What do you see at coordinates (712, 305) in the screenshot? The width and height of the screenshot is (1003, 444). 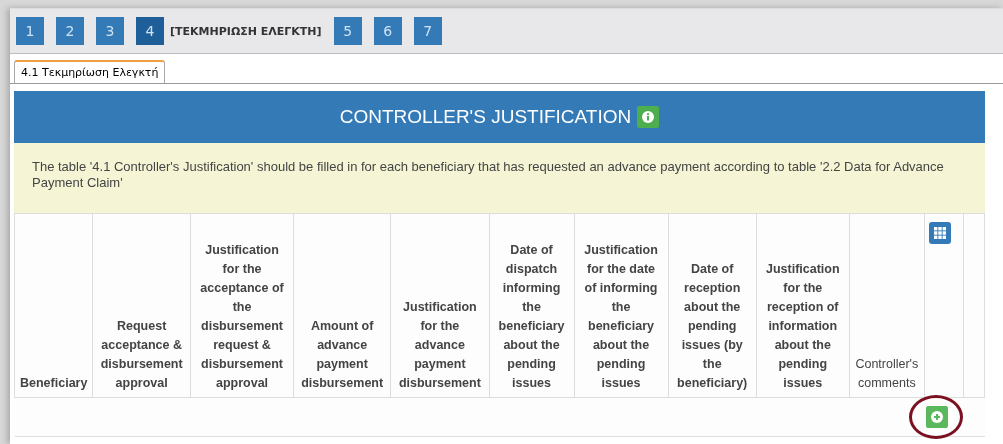 I see `column-header: Date of reception about the pending issues (by the beneficiary)` at bounding box center [712, 305].